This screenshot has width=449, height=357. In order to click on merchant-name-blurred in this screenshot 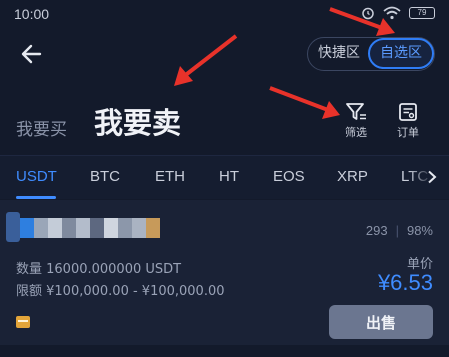, I will do `click(95, 228)`.